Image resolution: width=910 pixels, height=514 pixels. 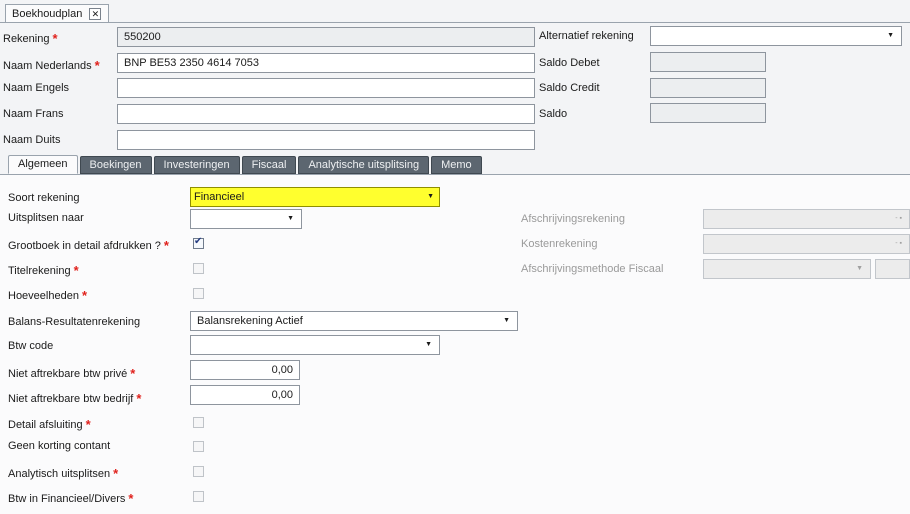 What do you see at coordinates (30, 38) in the screenshot?
I see `rekening-label: Rekening *` at bounding box center [30, 38].